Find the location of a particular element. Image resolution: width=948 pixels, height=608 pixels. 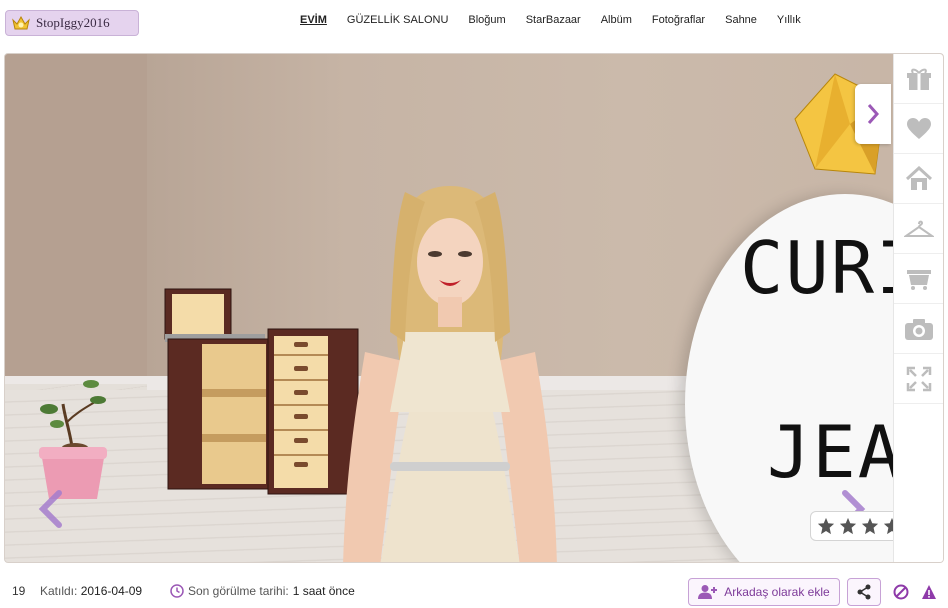

add-friend-button: Arkadaş olarak ekle is located at coordinates (764, 592).